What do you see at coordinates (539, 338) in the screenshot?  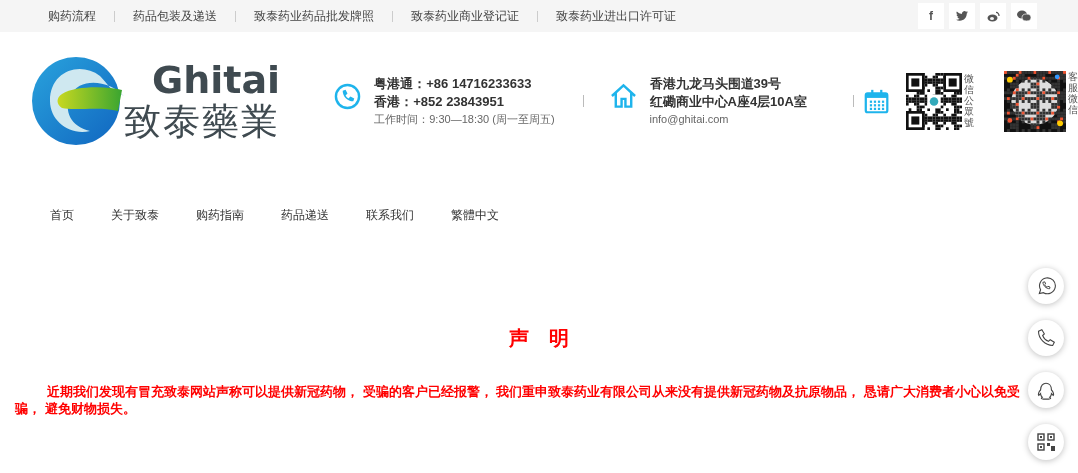 I see `notice-title: 声 明` at bounding box center [539, 338].